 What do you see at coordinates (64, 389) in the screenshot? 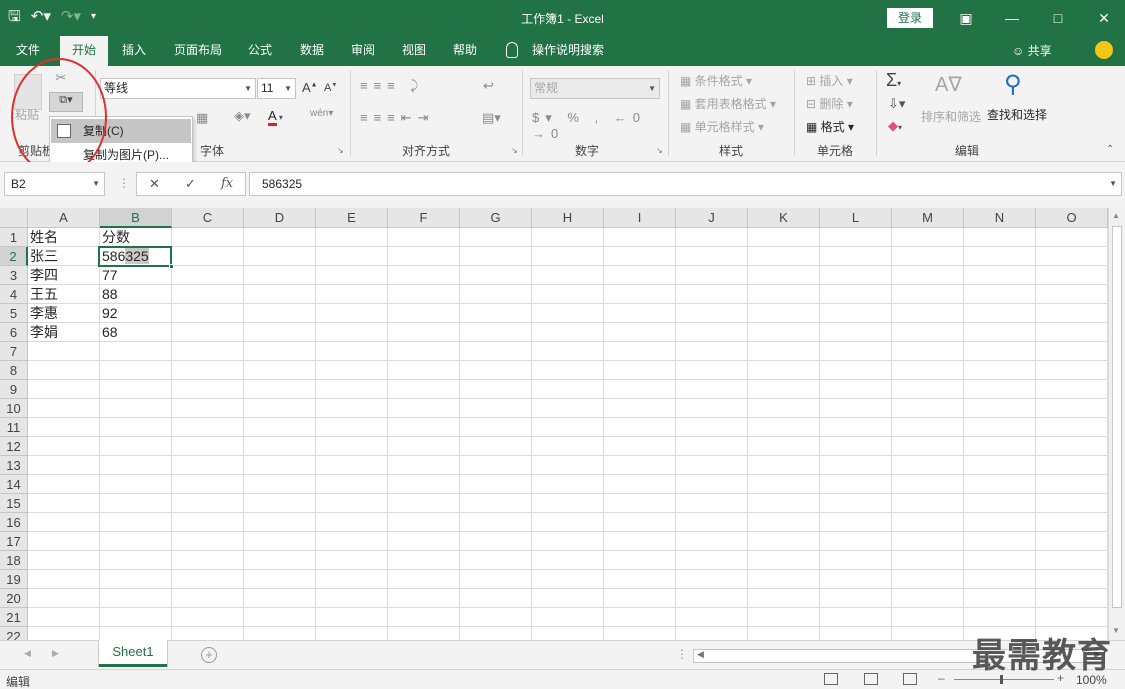
I see `cell-a9` at bounding box center [64, 389].